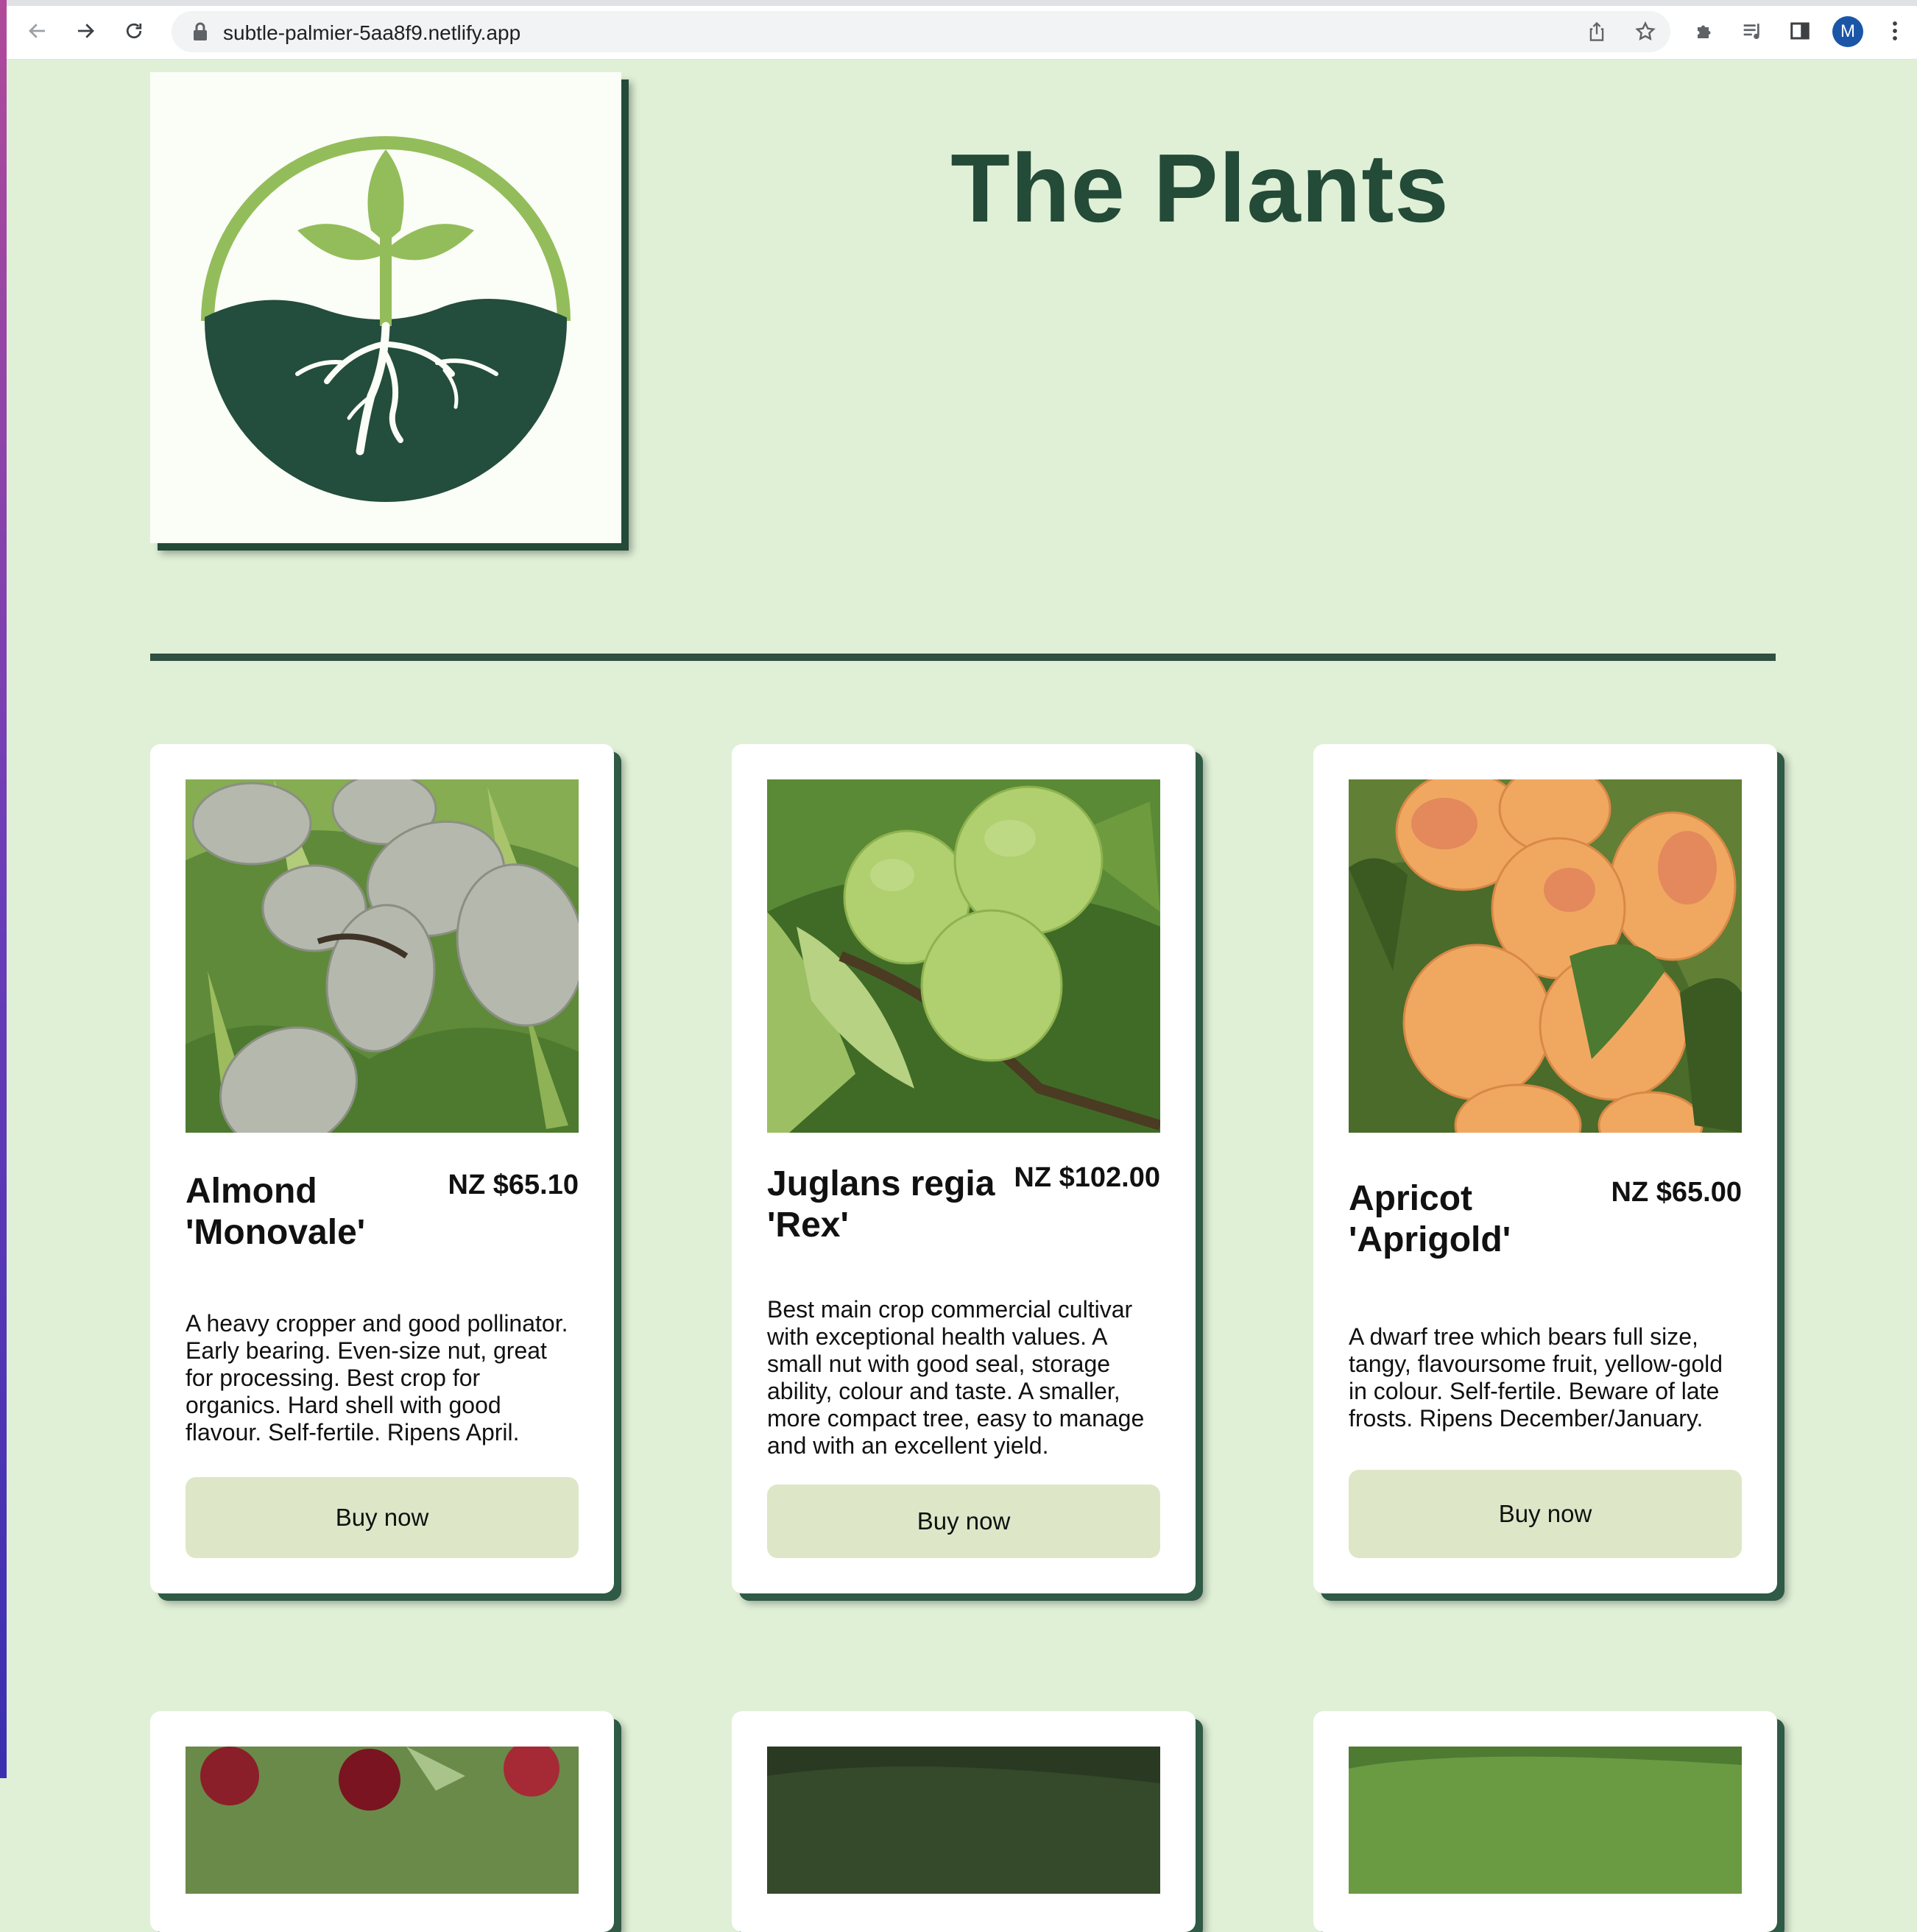 Image resolution: width=1917 pixels, height=1932 pixels. I want to click on site-logo, so click(385, 307).